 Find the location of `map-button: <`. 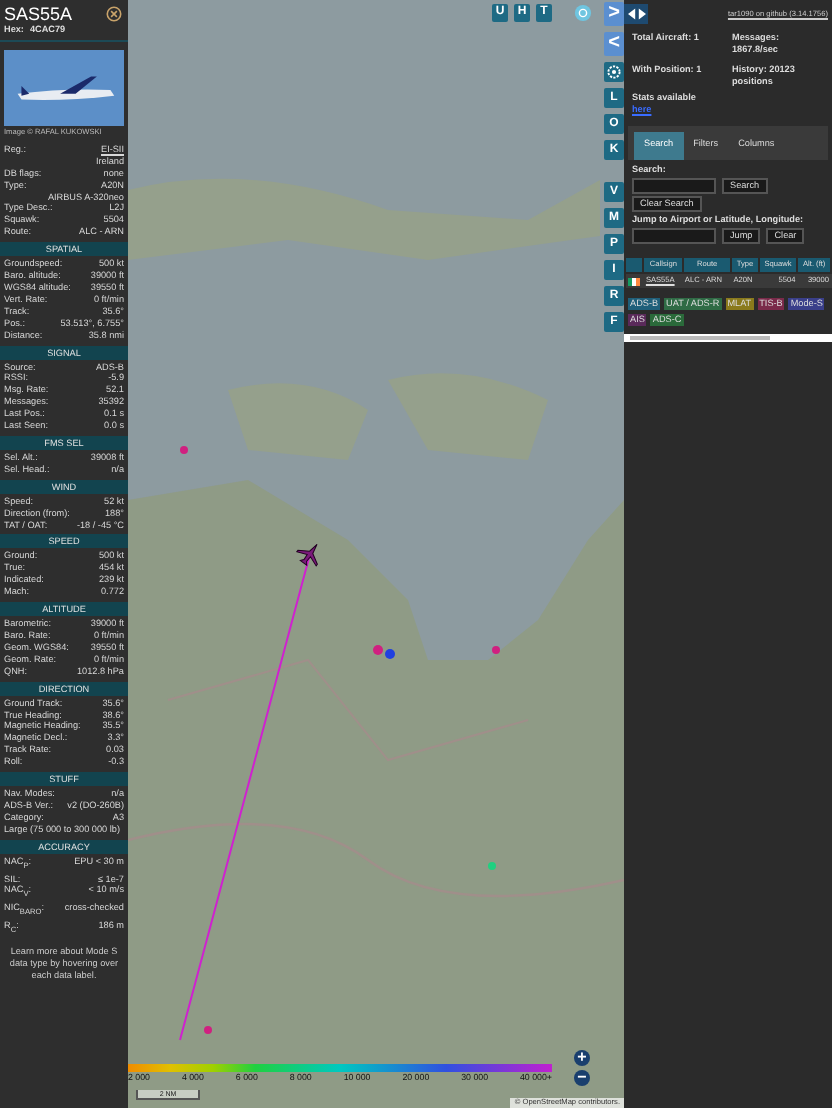

map-button: < is located at coordinates (614, 44).